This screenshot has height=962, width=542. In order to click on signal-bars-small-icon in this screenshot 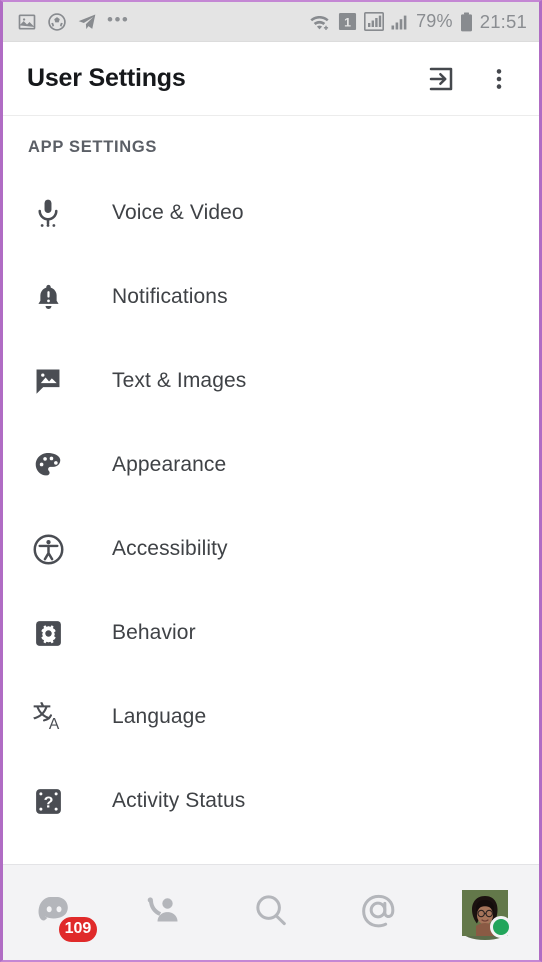, I will do `click(400, 22)`.